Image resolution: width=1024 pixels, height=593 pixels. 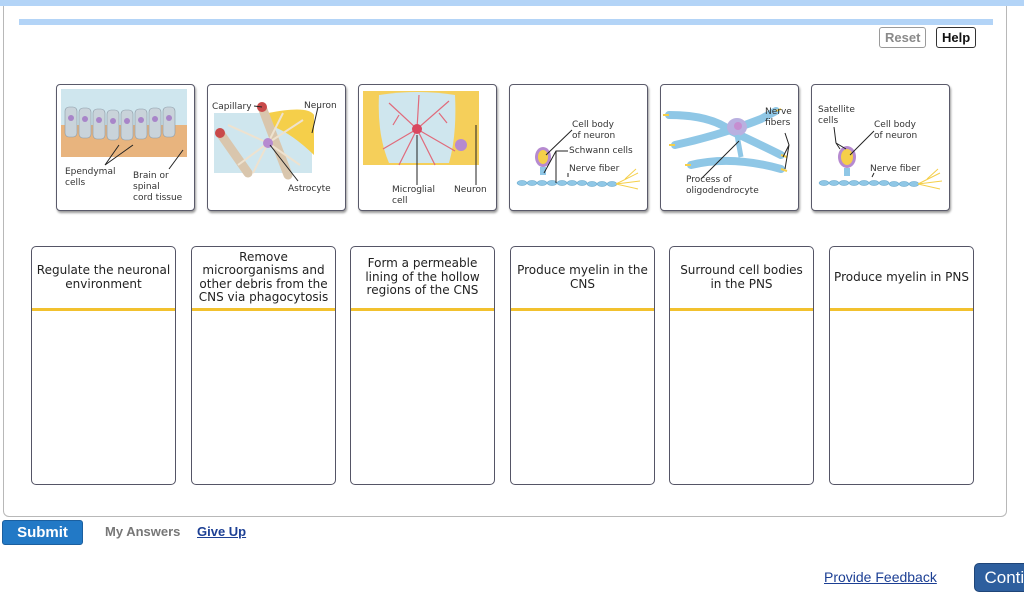 What do you see at coordinates (427, 147) in the screenshot?
I see `draggable-tile-microglial-cell: Microglial cell Neuron` at bounding box center [427, 147].